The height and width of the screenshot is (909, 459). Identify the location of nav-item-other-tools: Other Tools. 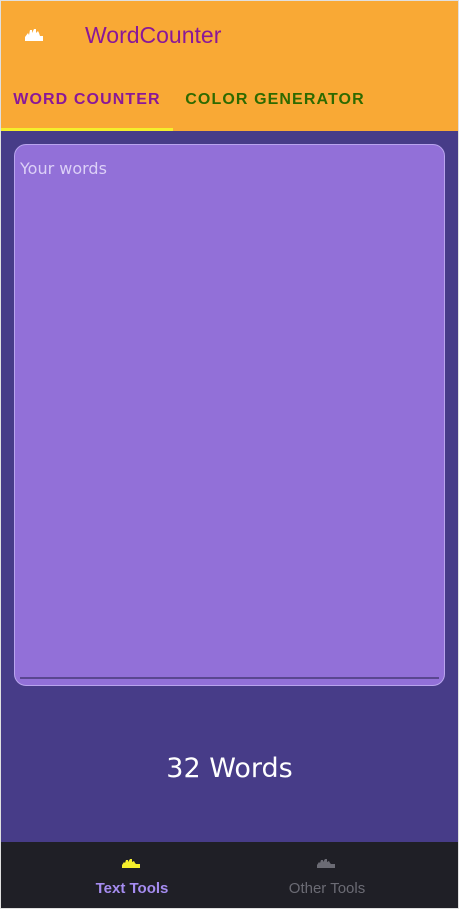
(327, 875).